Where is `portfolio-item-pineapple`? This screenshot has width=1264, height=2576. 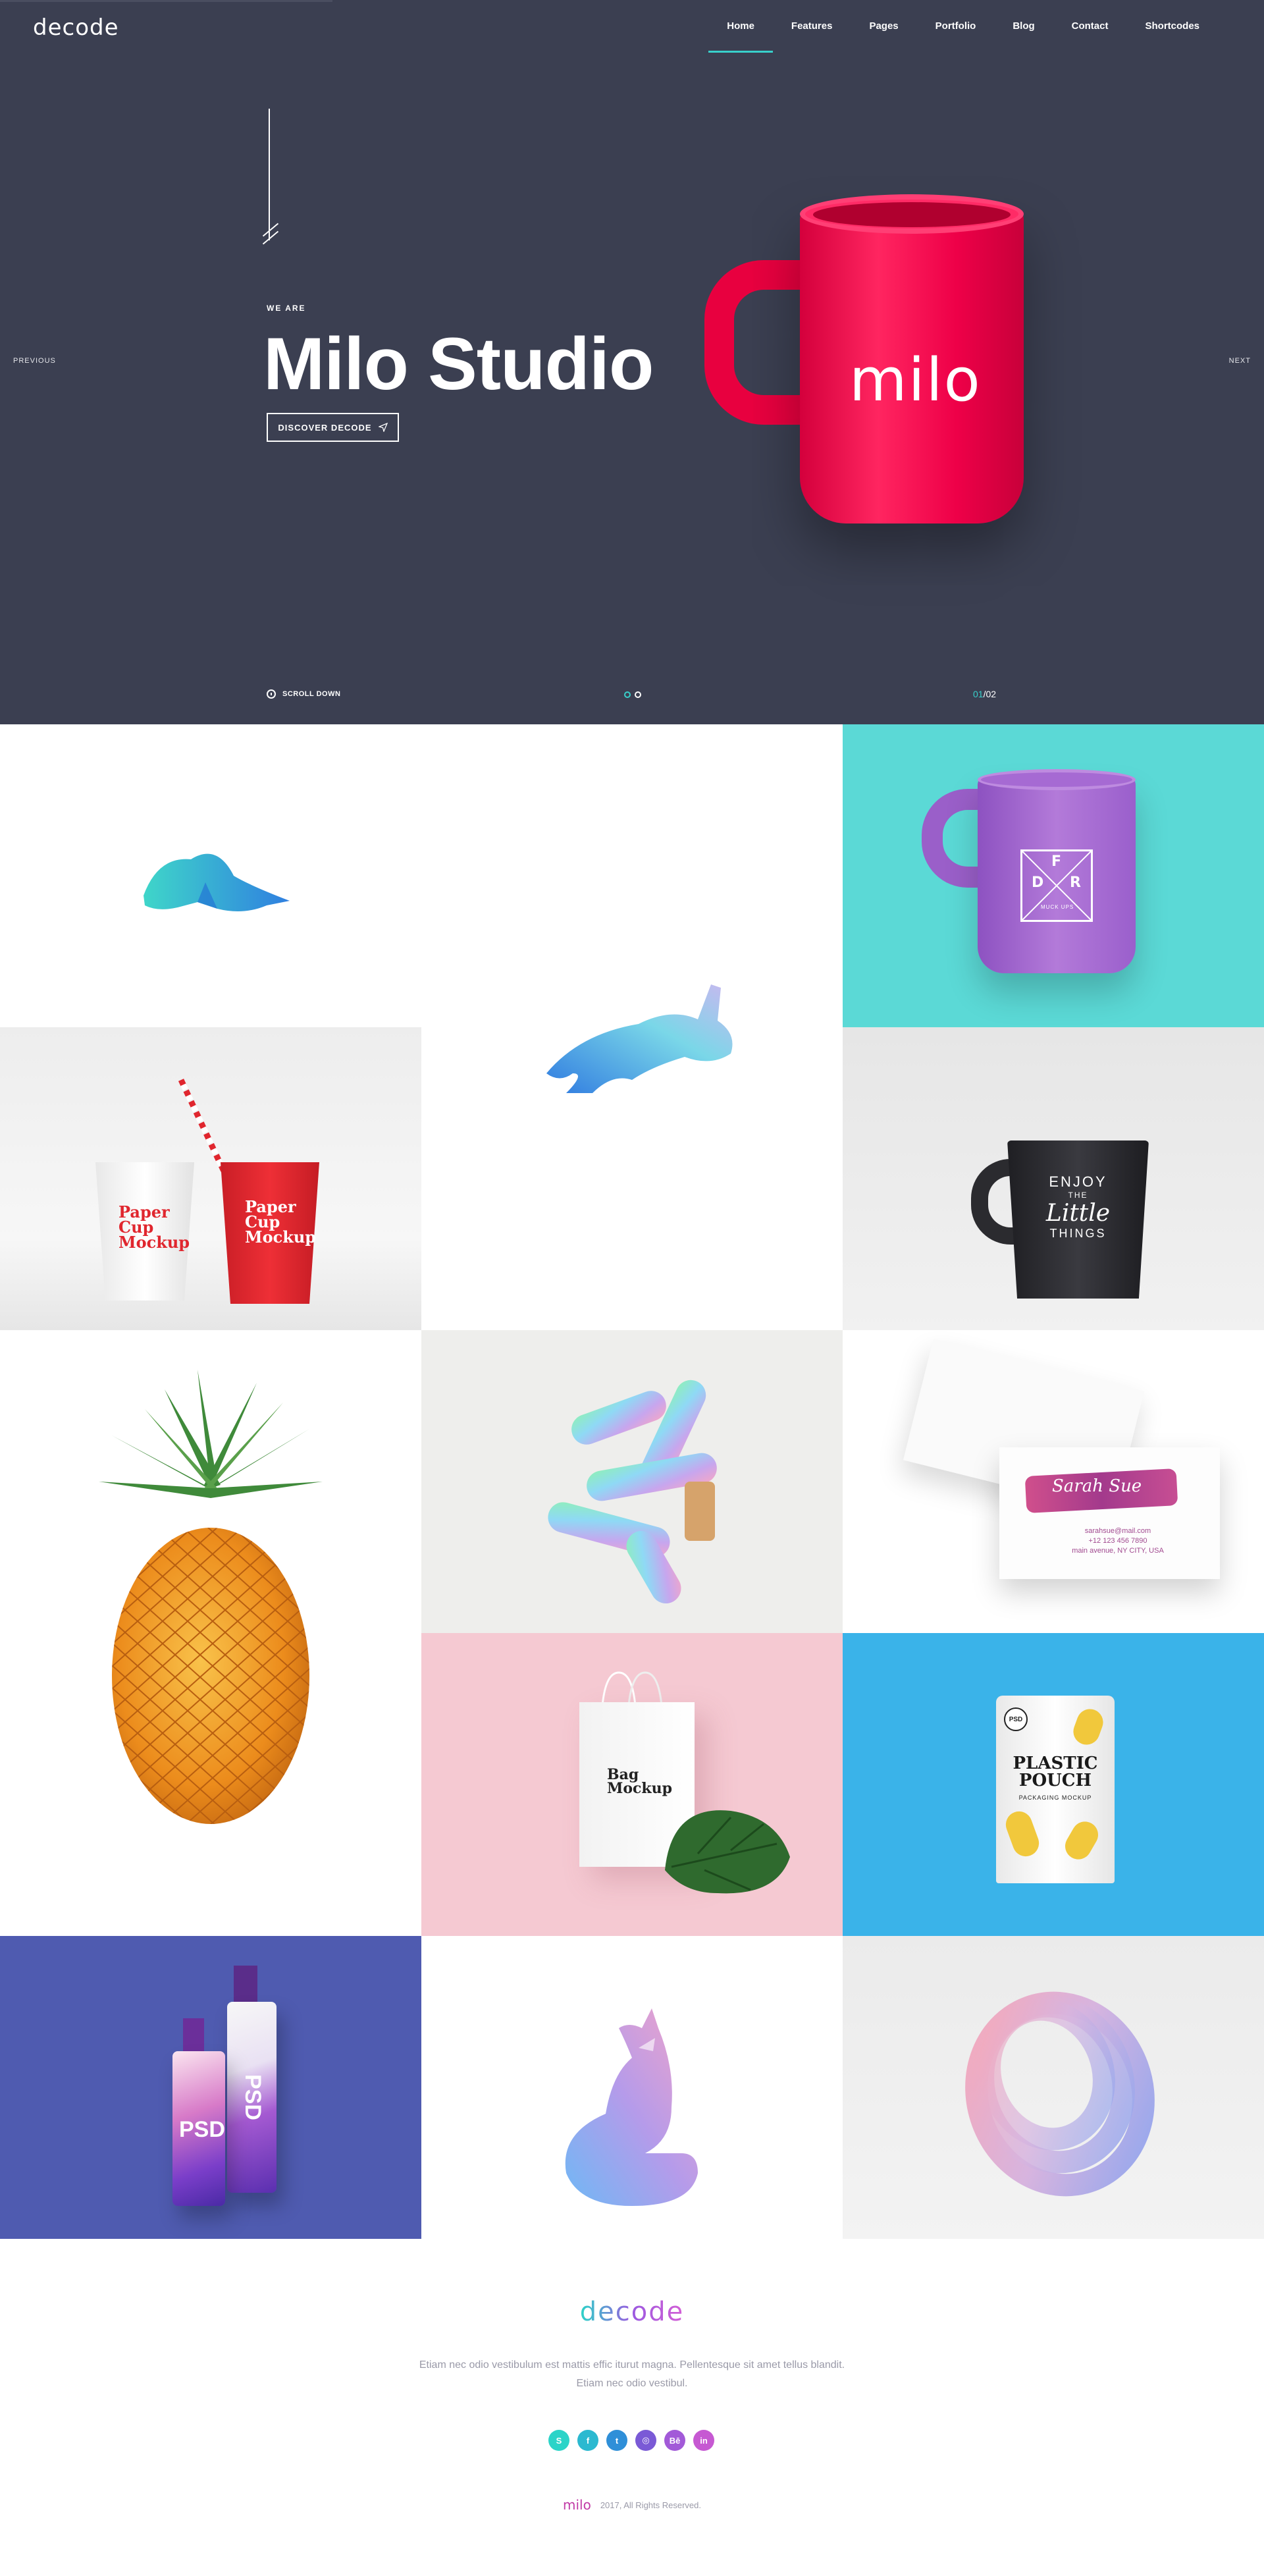 portfolio-item-pineapple is located at coordinates (210, 1633).